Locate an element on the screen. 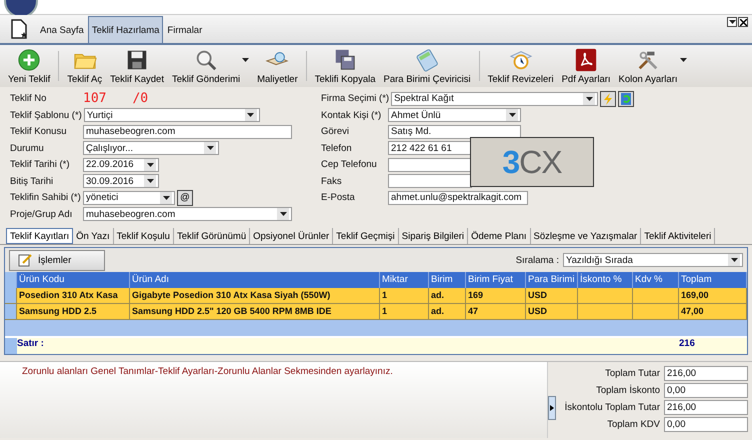 Image resolution: width=752 pixels, height=440 pixels. toolbar-button: Teklif Aç is located at coordinates (84, 66).